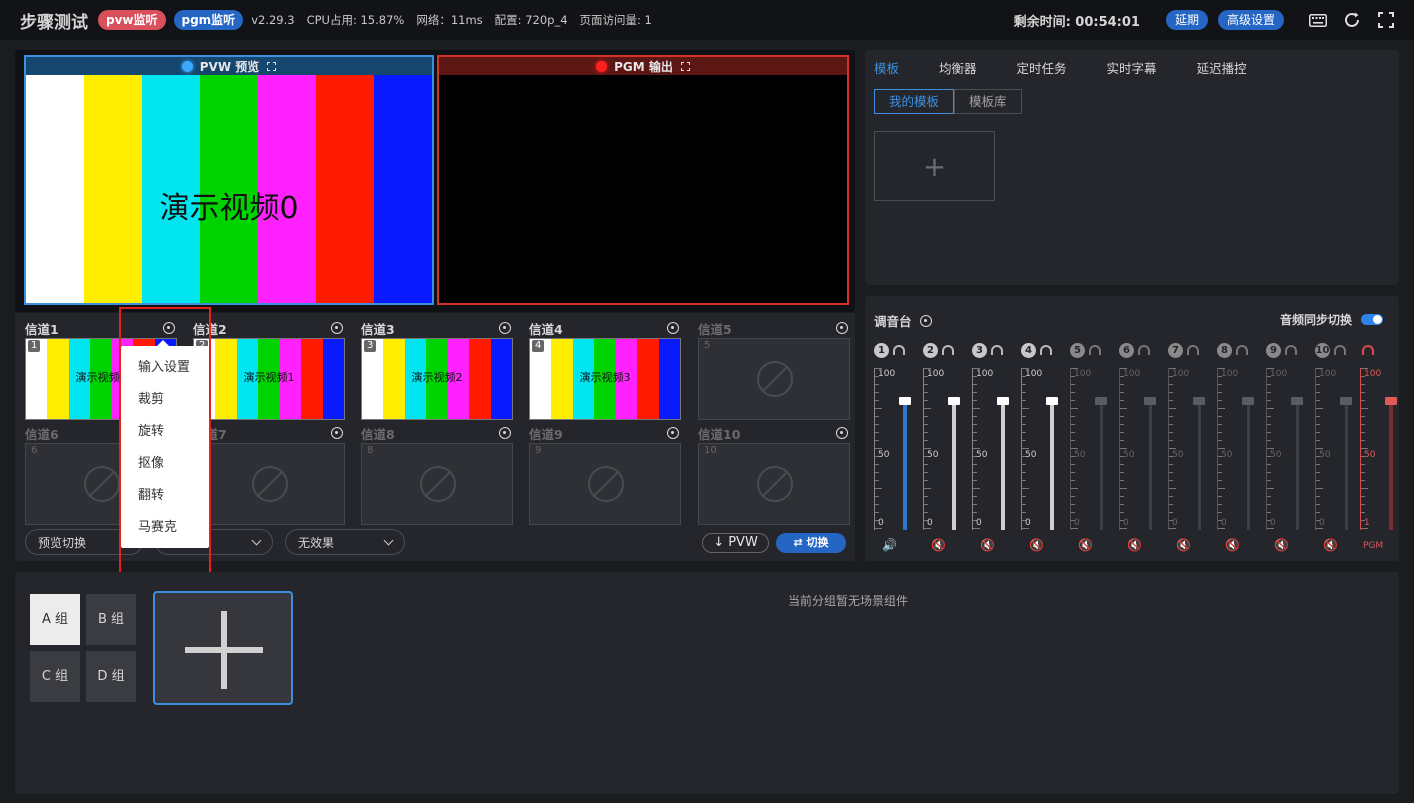 This screenshot has height=803, width=1414. Describe the element at coordinates (1186, 20) in the screenshot. I see `extend-button: 延期` at that location.